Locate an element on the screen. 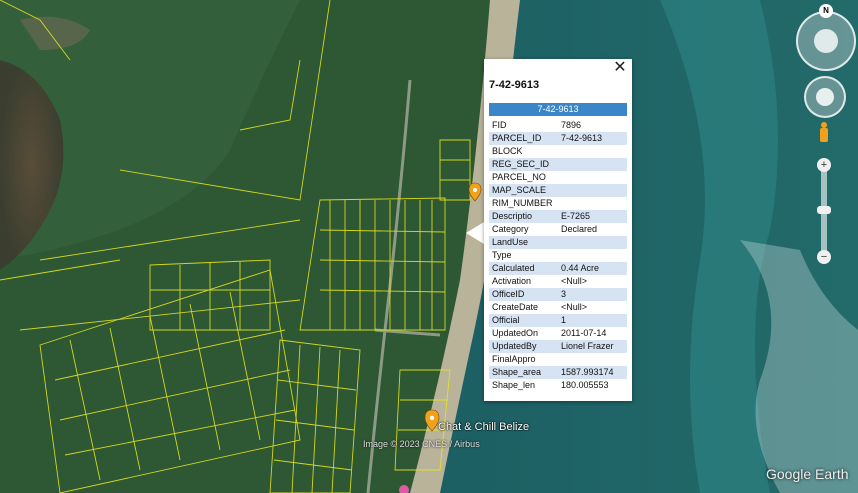 Image resolution: width=858 pixels, height=493 pixels. table-row: PARCEL_NO is located at coordinates (558, 177).